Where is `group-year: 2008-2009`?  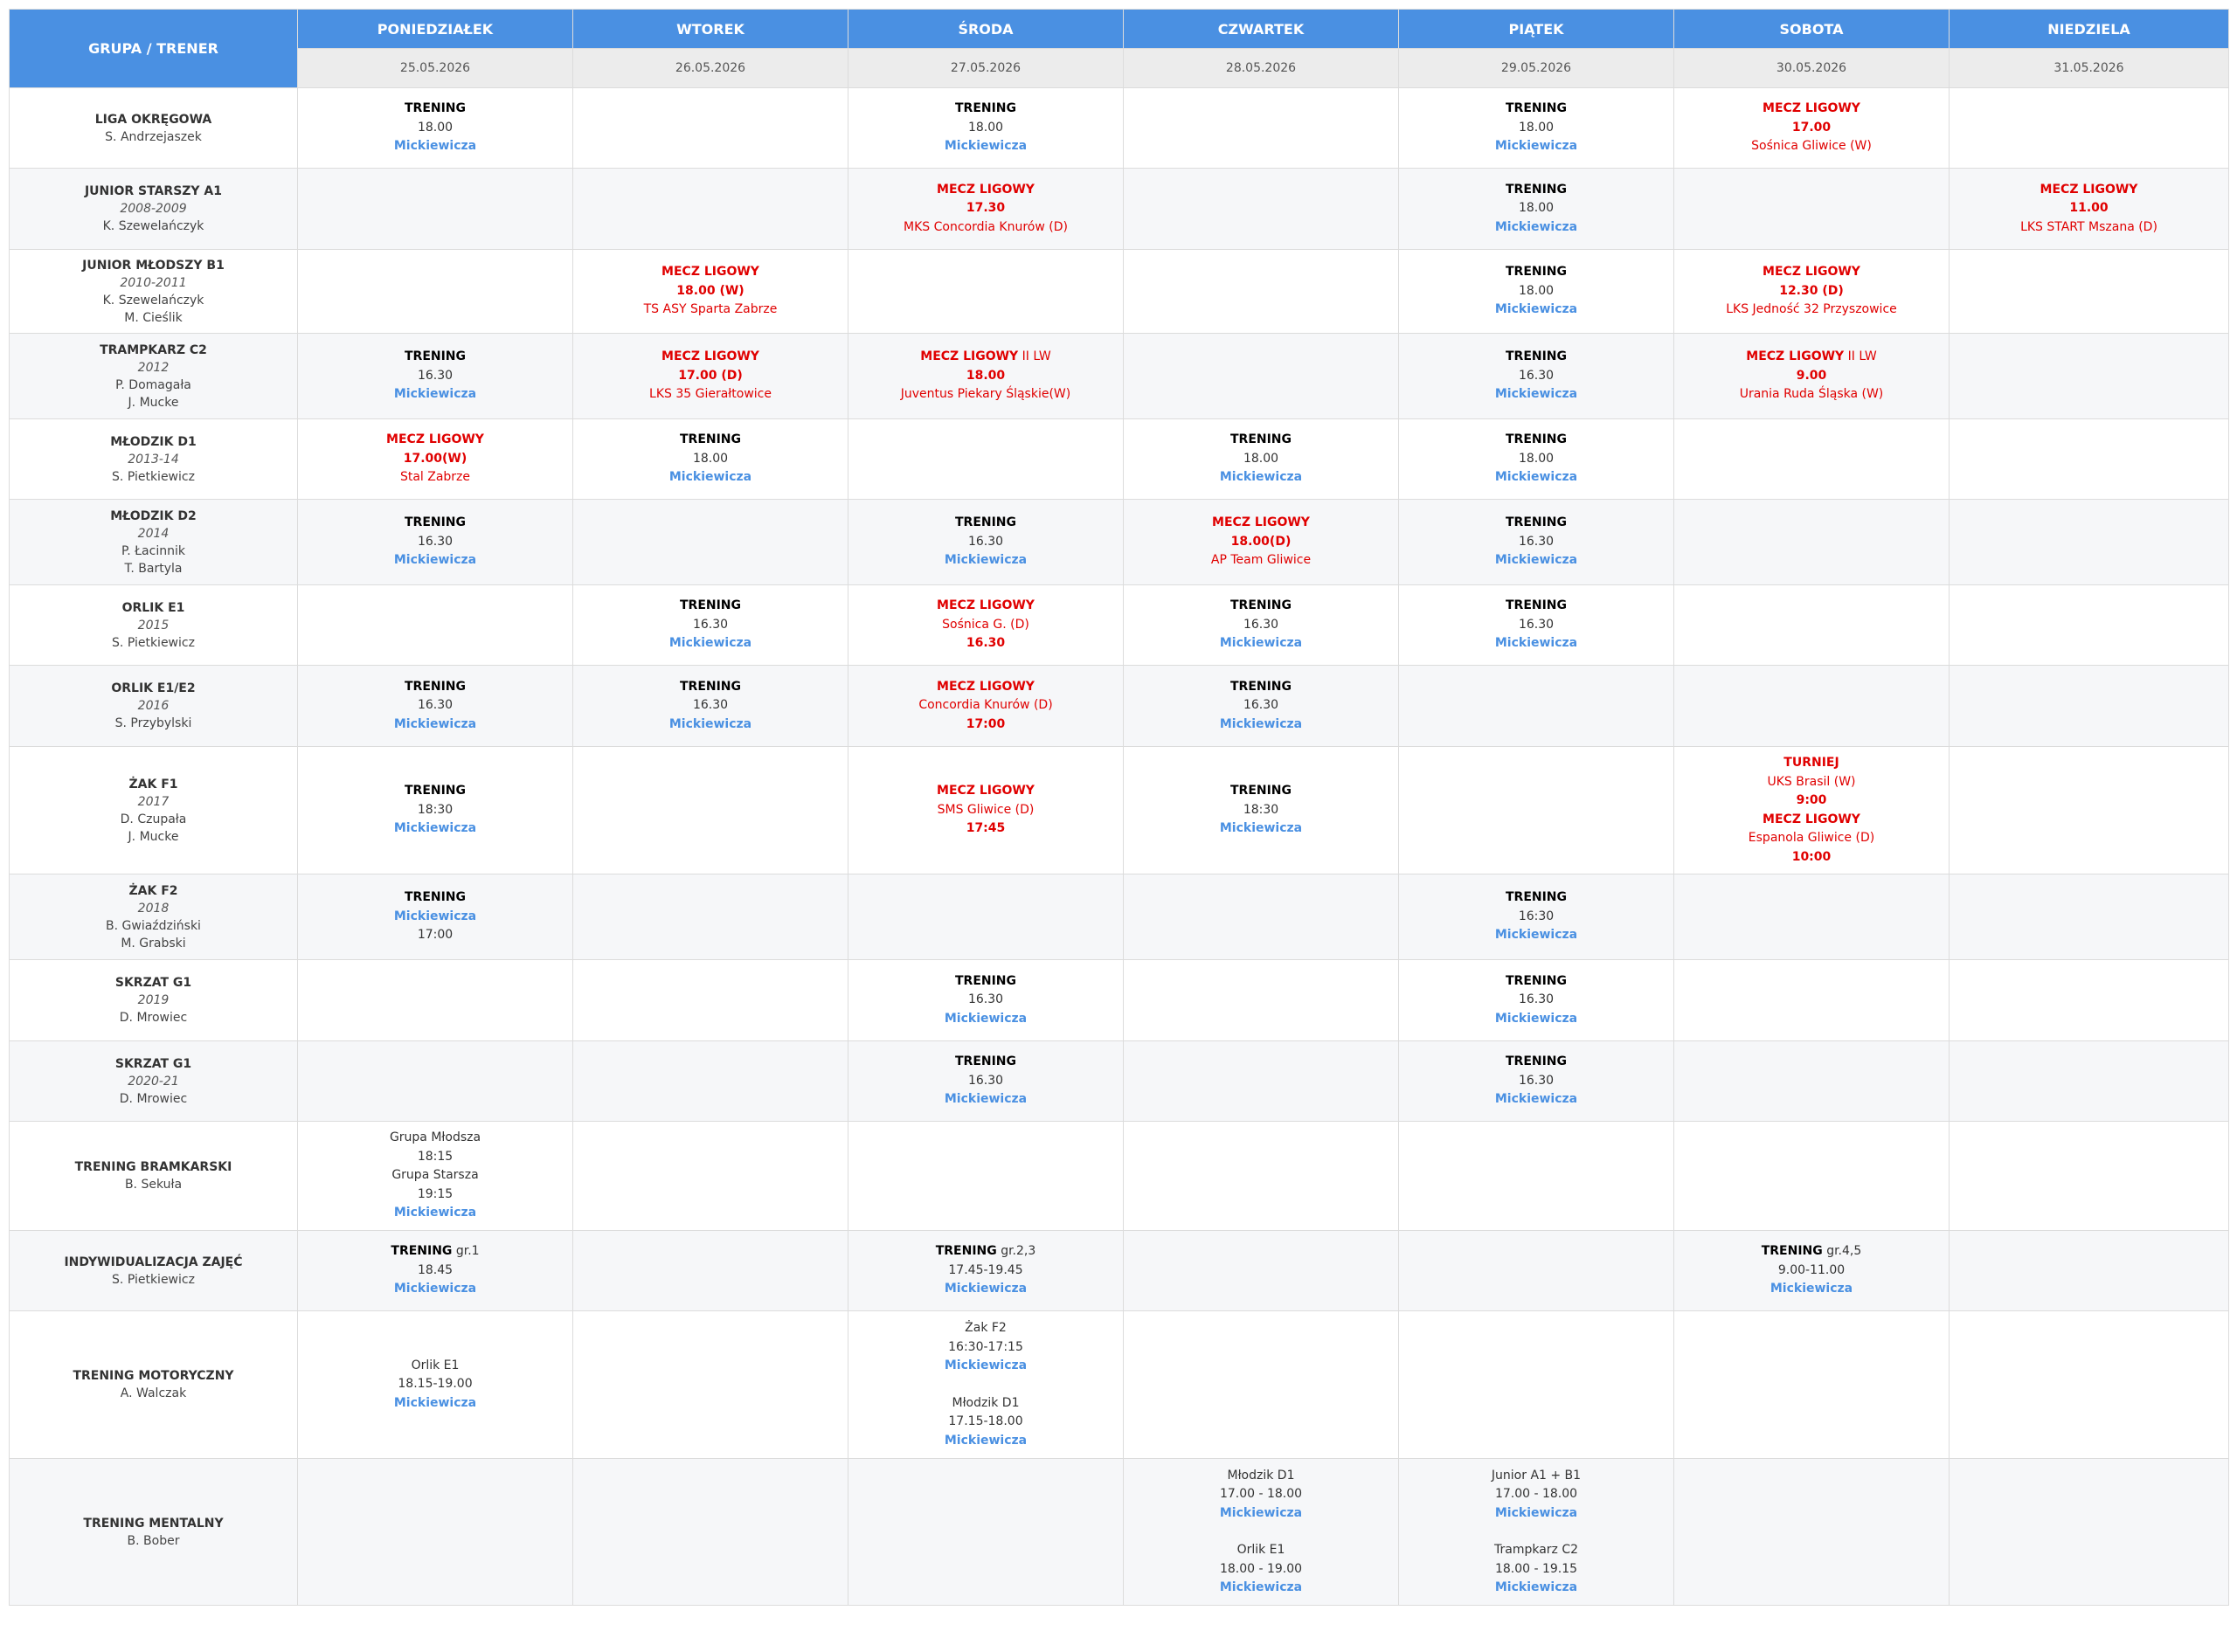
group-year: 2008-2009 is located at coordinates (153, 209).